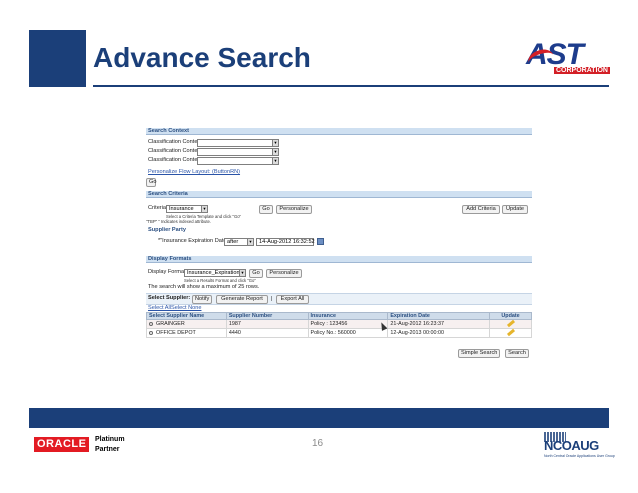 Image resolution: width=638 pixels, height=493 pixels. I want to click on criteria-update-button: Update, so click(515, 209).